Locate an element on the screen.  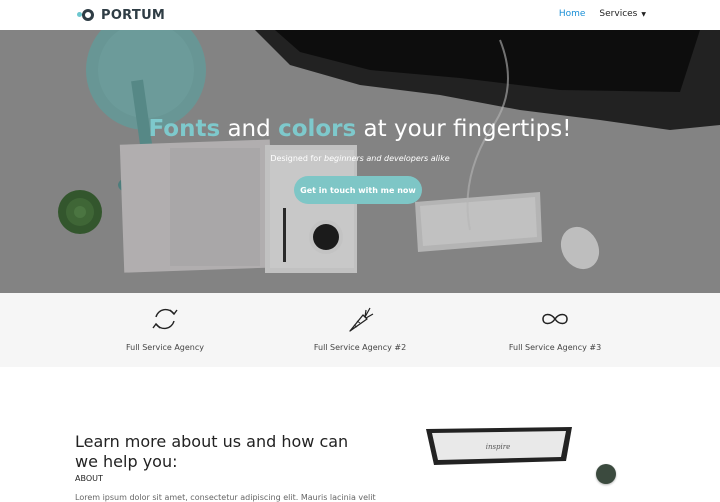
hero-title-accent-1: Fonts is located at coordinates (184, 129).